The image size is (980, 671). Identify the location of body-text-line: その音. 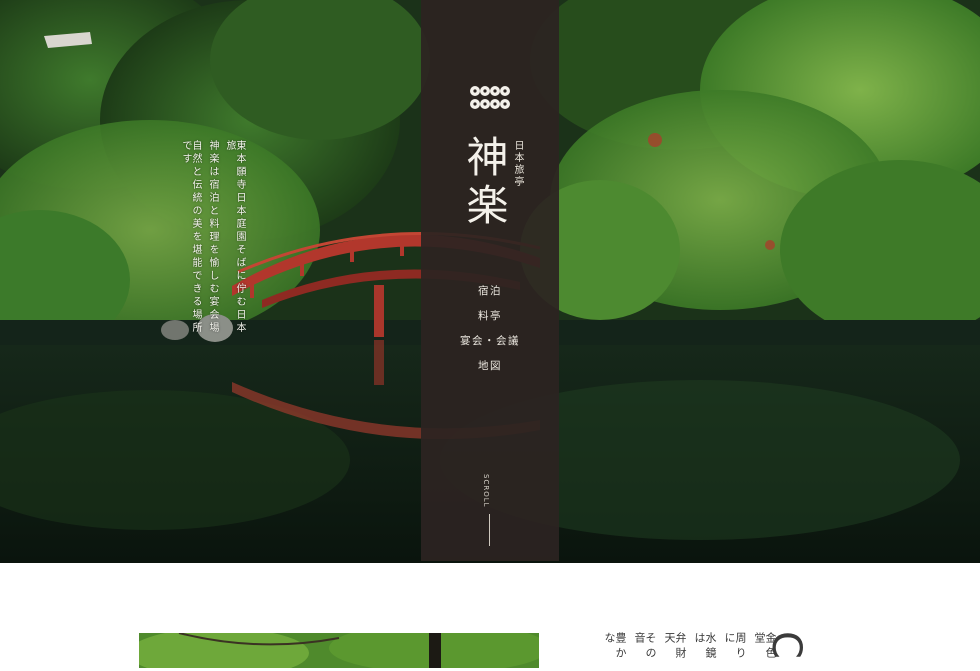
(645, 647).